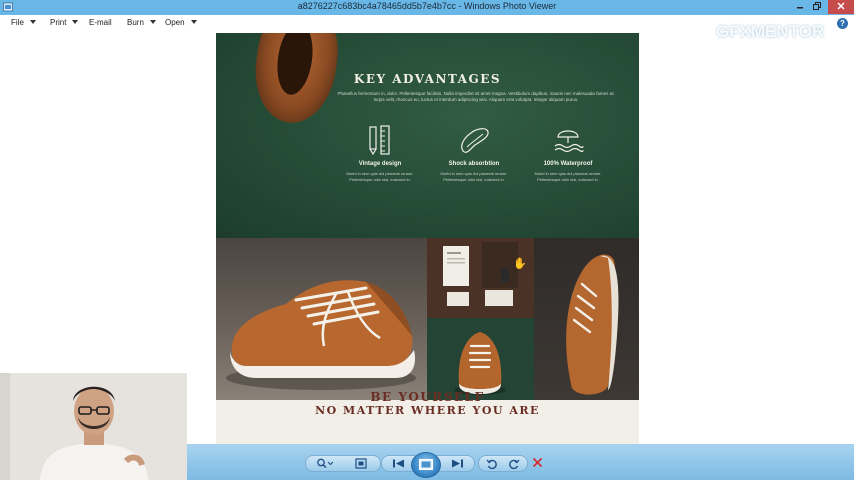  Describe the element at coordinates (474, 164) in the screenshot. I see `feature-label: Shock absorbtion` at that location.